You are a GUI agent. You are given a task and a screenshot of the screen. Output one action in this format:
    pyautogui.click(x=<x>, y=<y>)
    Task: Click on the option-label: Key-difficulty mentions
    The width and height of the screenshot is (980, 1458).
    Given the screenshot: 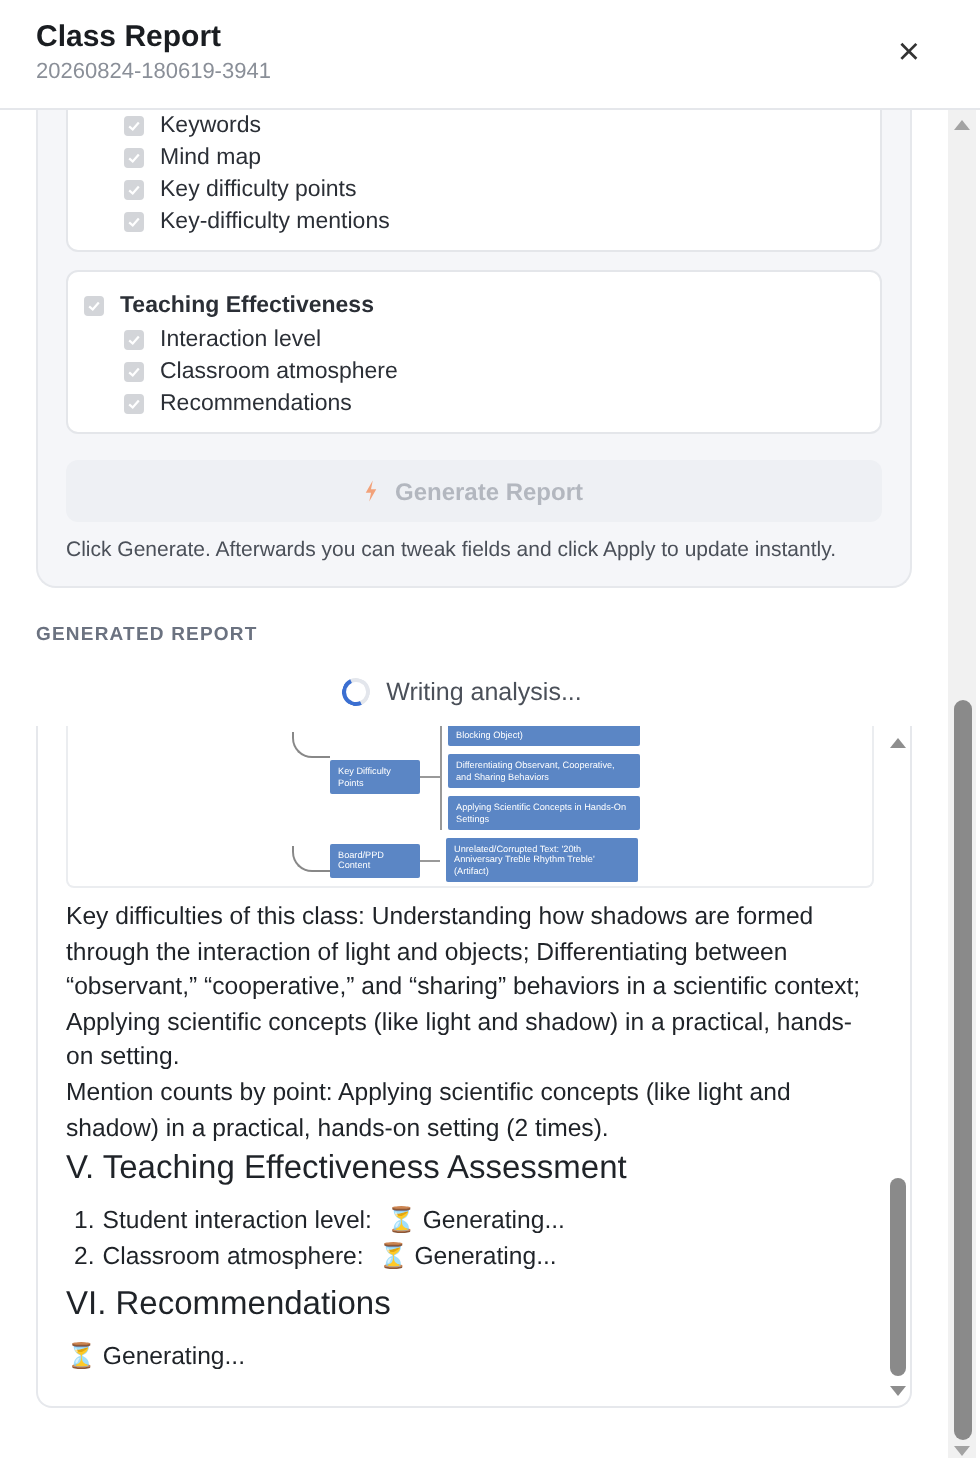 What is the action you would take?
    pyautogui.click(x=275, y=222)
    